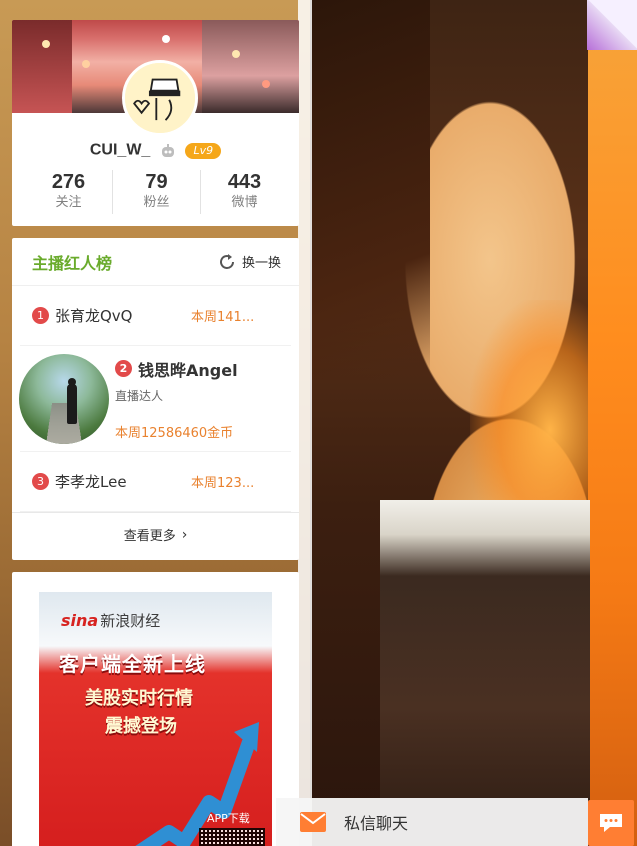  Describe the element at coordinates (141, 726) in the screenshot. I see `ad-subline-2: 震撼登场` at that location.